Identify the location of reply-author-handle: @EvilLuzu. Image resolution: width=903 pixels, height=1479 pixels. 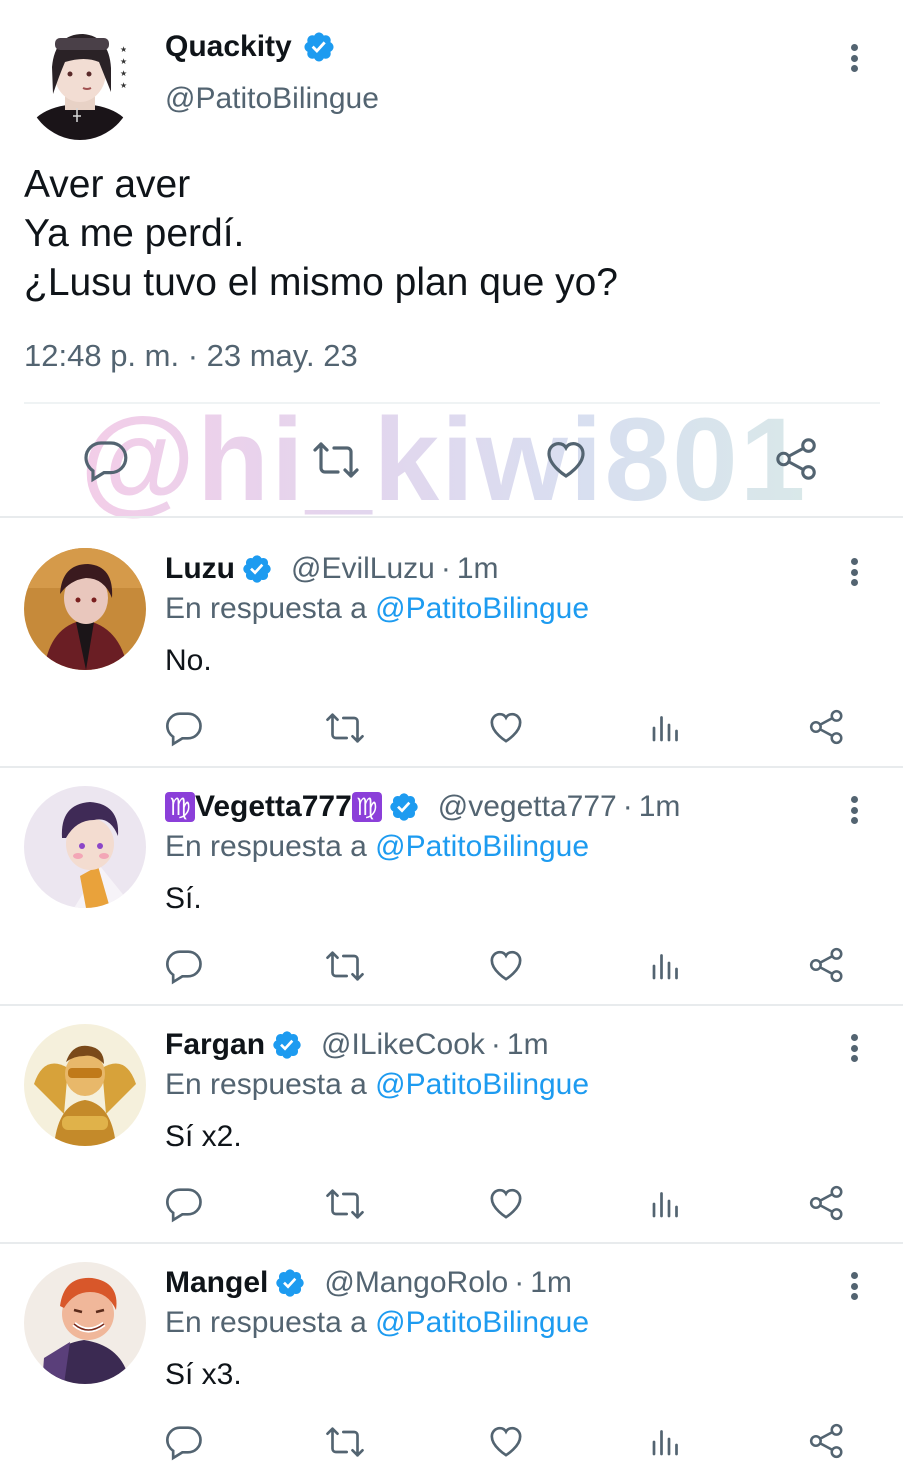
(363, 569).